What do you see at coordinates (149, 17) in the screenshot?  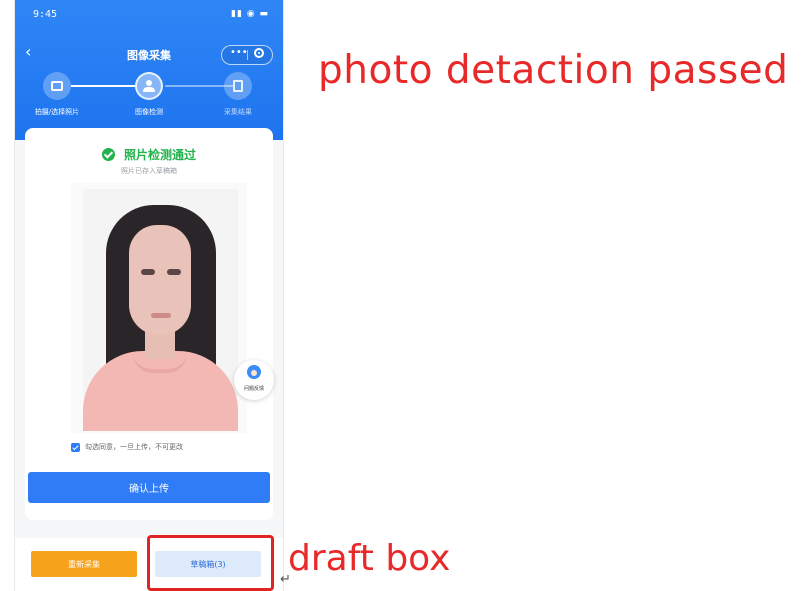 I see `status-bar: 9:45 ▮▮ ◉ ▬` at bounding box center [149, 17].